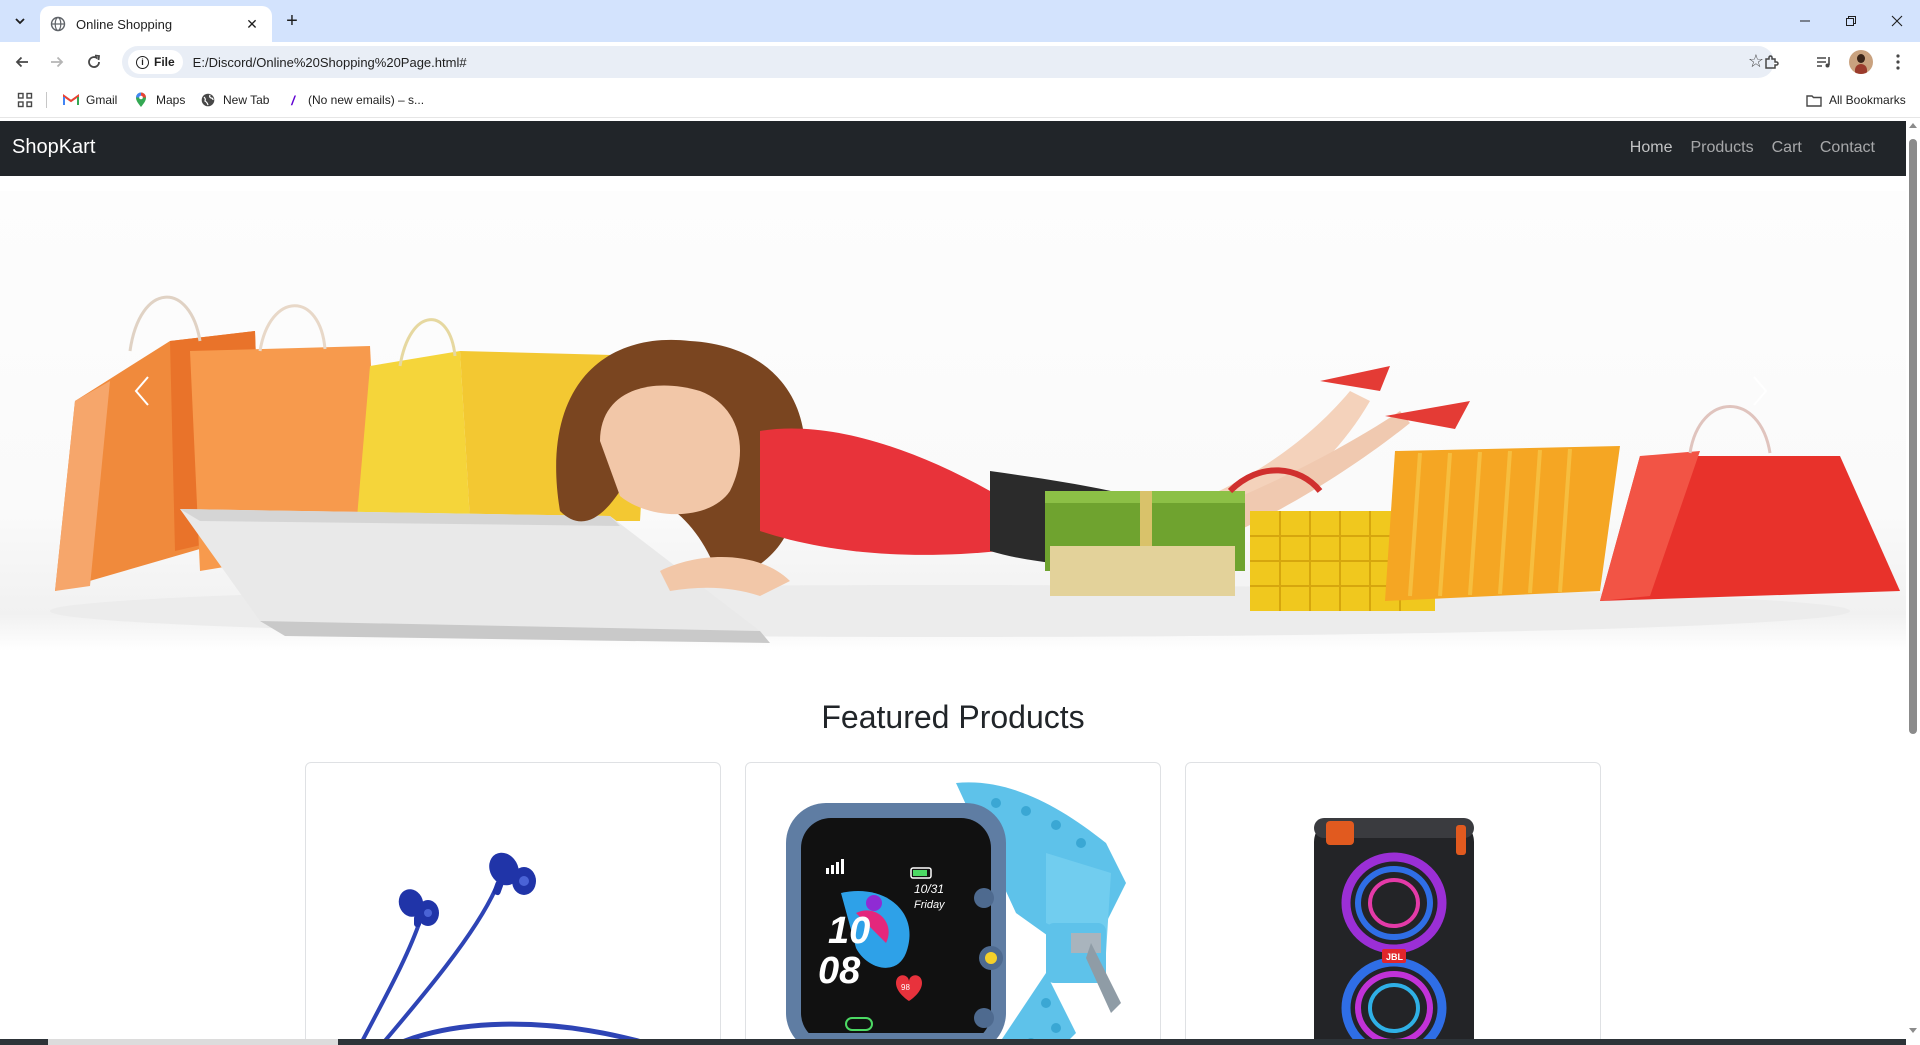 This screenshot has height=1045, width=1920. I want to click on bookmark-maps: Maps, so click(159, 100).